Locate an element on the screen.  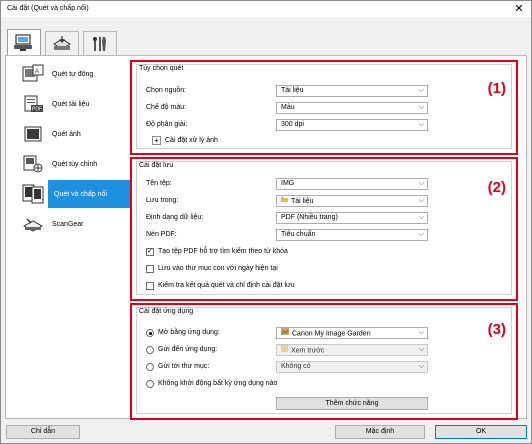
sidebar-item-document-scan: PDF Quét tài liệu is located at coordinates (67, 104).